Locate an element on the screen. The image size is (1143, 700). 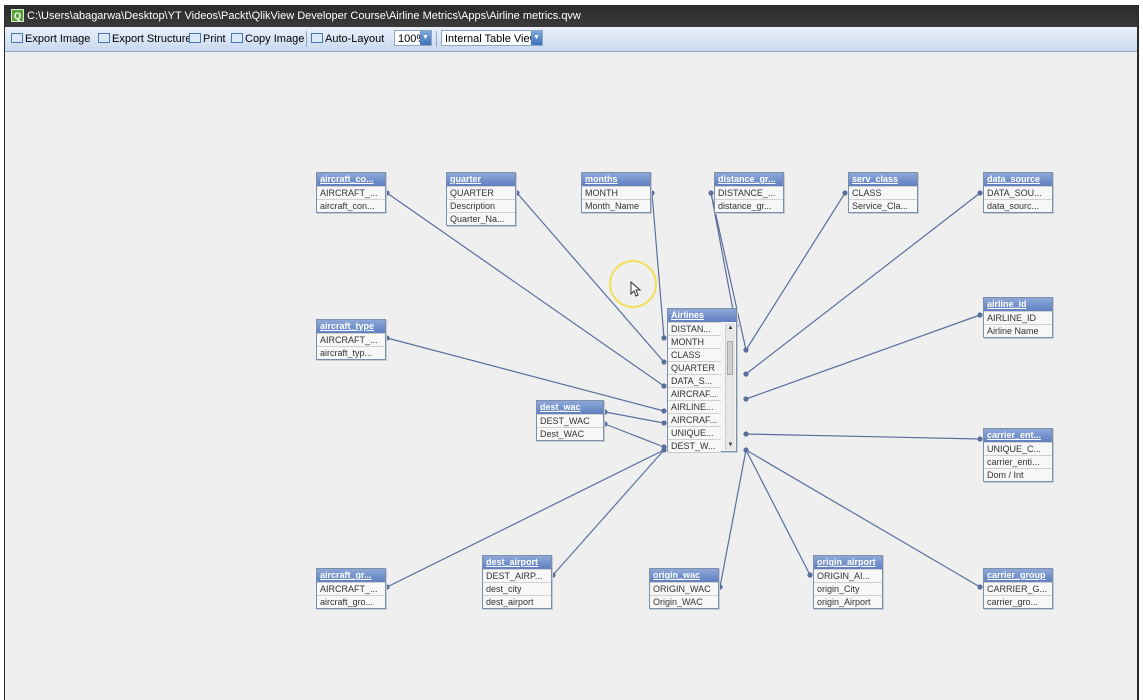
field-row: Description is located at coordinates (481, 205).